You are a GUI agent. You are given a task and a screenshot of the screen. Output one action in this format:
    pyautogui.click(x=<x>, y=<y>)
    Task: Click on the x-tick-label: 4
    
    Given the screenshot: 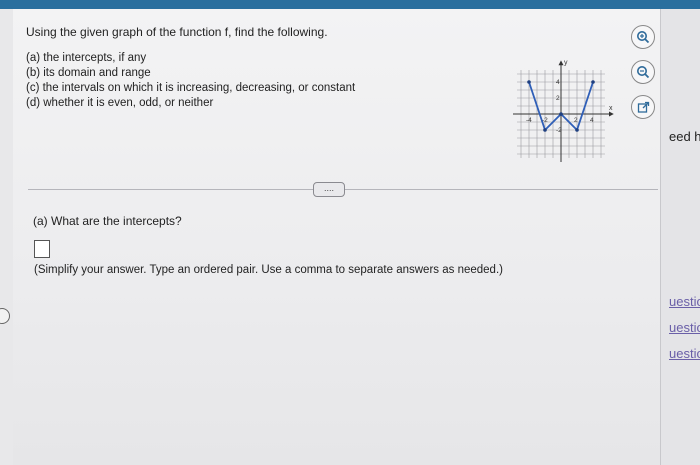 What is the action you would take?
    pyautogui.click(x=592, y=120)
    